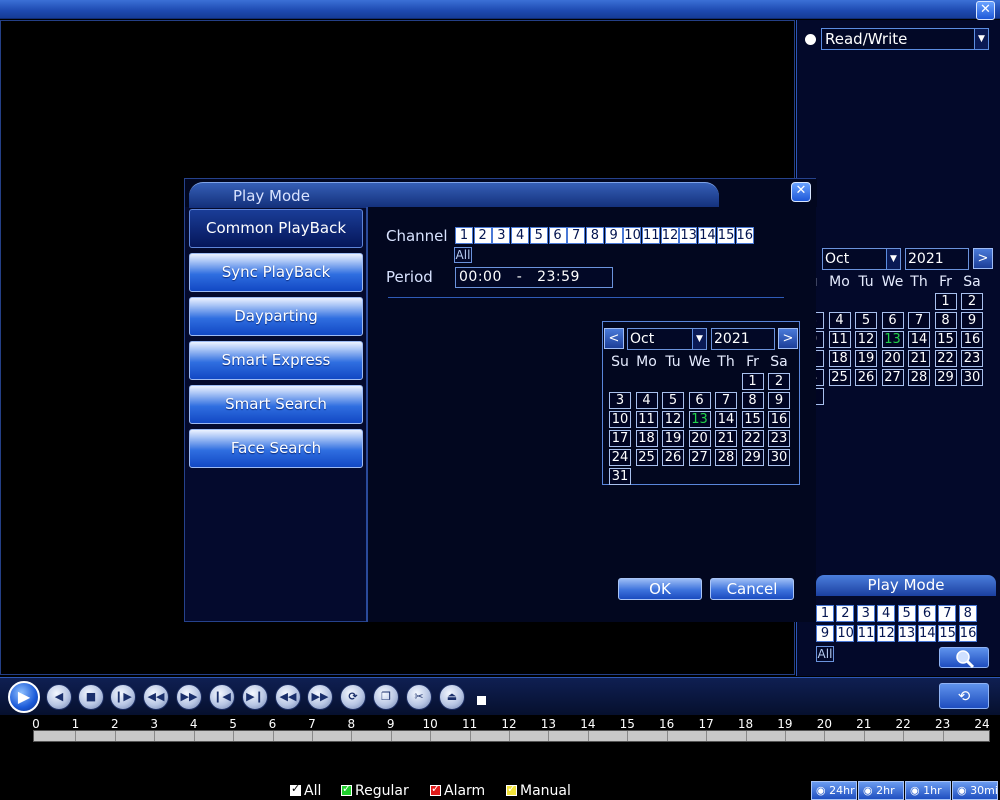  What do you see at coordinates (779, 419) in the screenshot?
I see `calendar-day: 16` at bounding box center [779, 419].